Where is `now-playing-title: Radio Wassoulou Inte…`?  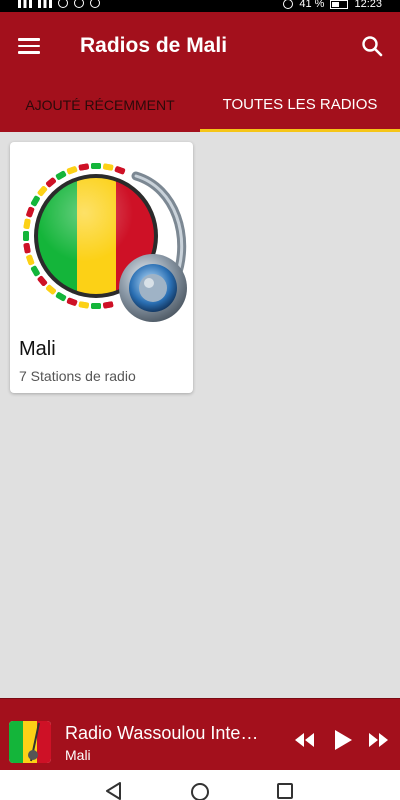 now-playing-title: Radio Wassoulou Inte… is located at coordinates (162, 733).